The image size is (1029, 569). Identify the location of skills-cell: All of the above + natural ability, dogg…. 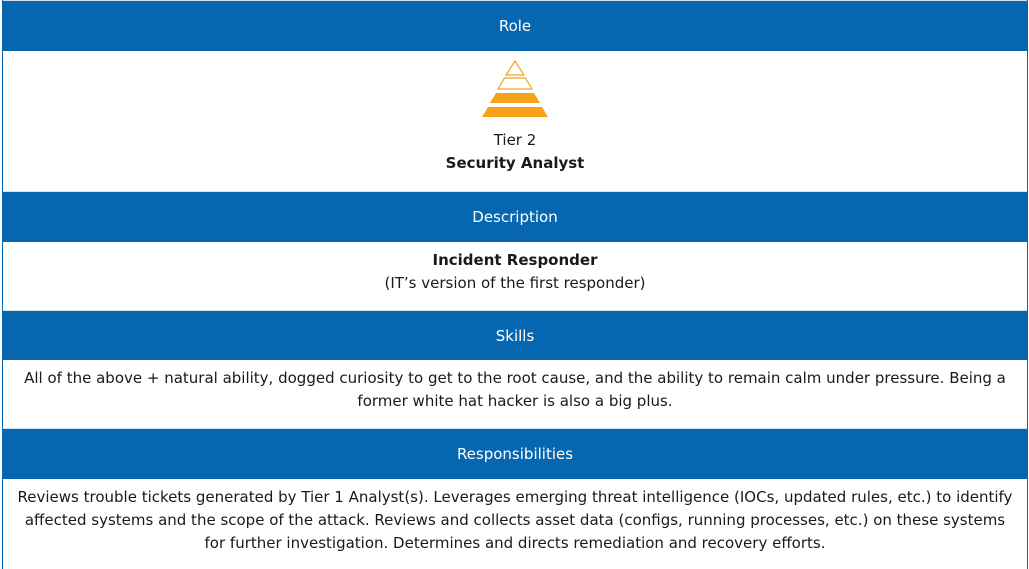
(515, 394).